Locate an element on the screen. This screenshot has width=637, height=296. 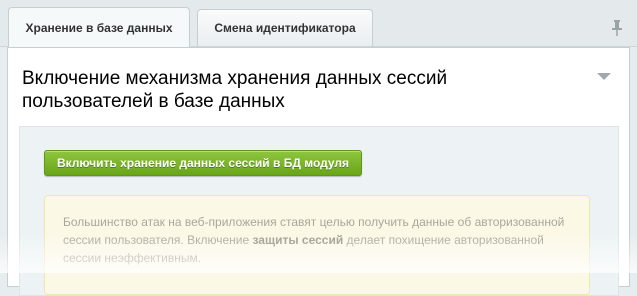
tab-label: Хранение в базе данных is located at coordinates (99, 27).